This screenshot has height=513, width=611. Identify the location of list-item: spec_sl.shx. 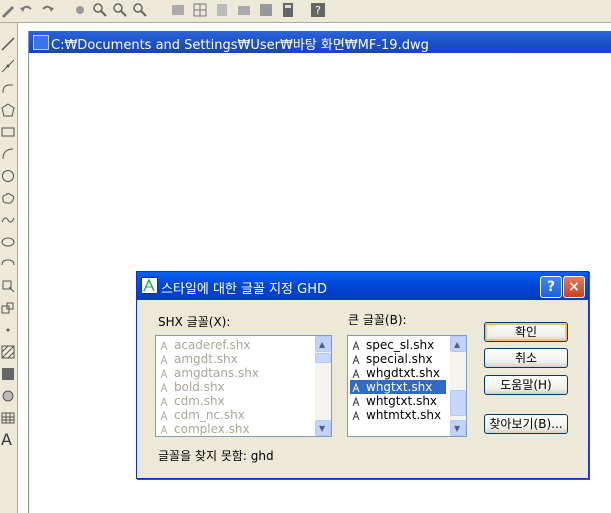
(392, 345).